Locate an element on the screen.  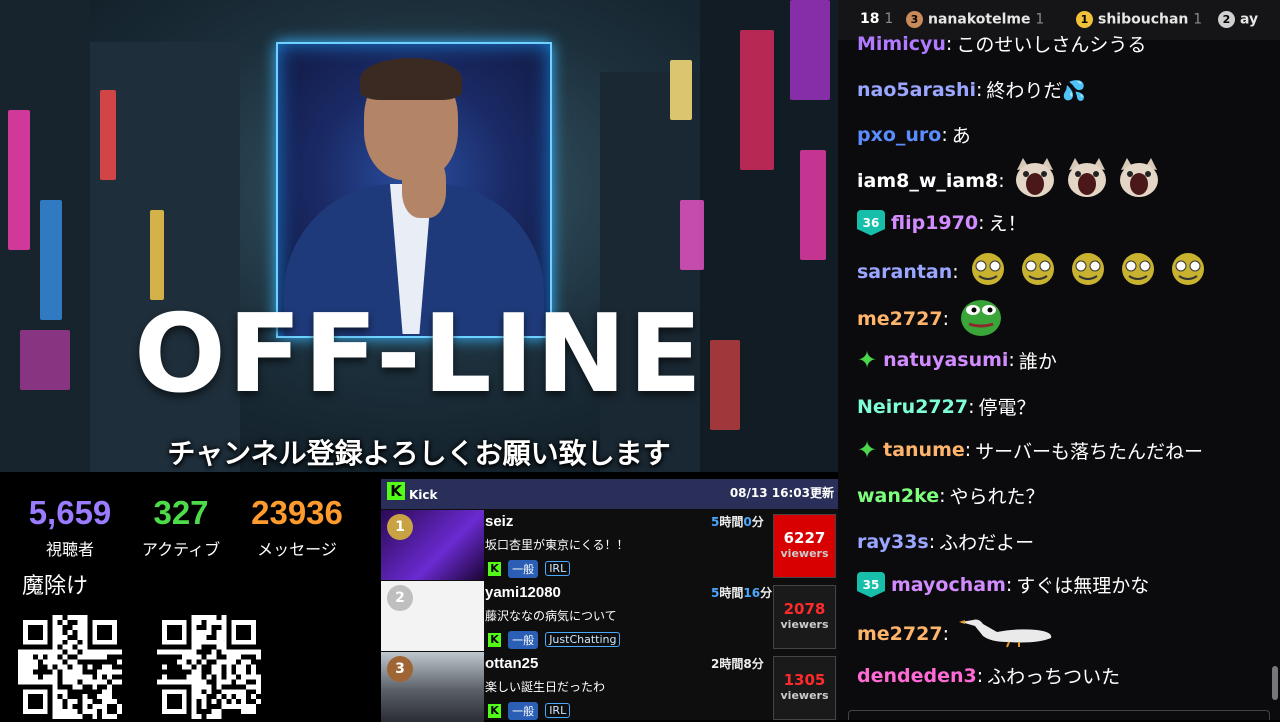
sub-tag: JustChatting is located at coordinates (583, 639).